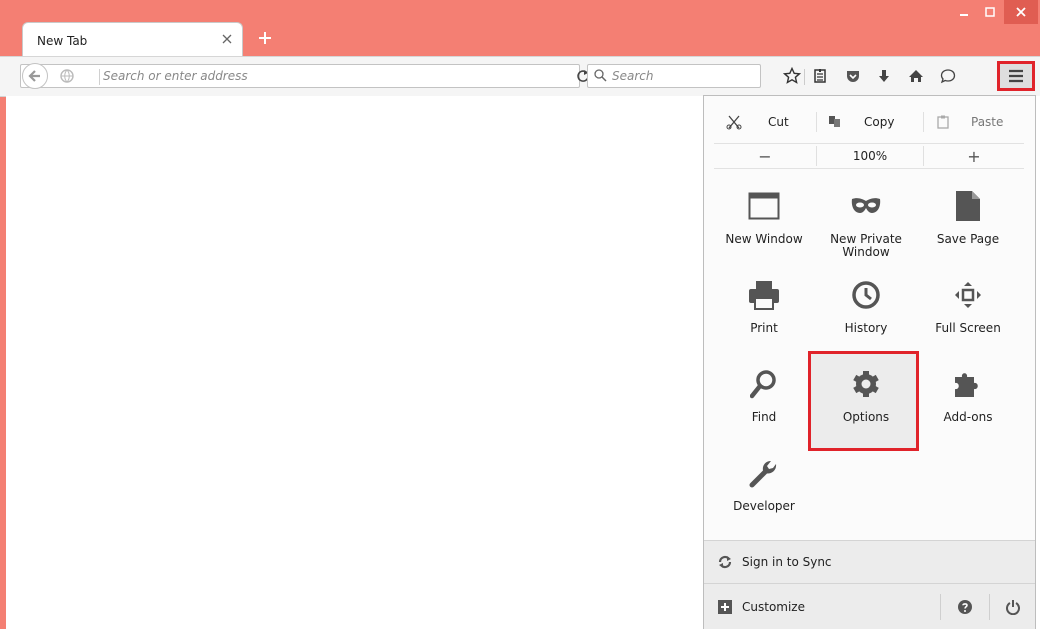 The height and width of the screenshot is (629, 1040). I want to click on fullscreen-icon, so click(968, 295).